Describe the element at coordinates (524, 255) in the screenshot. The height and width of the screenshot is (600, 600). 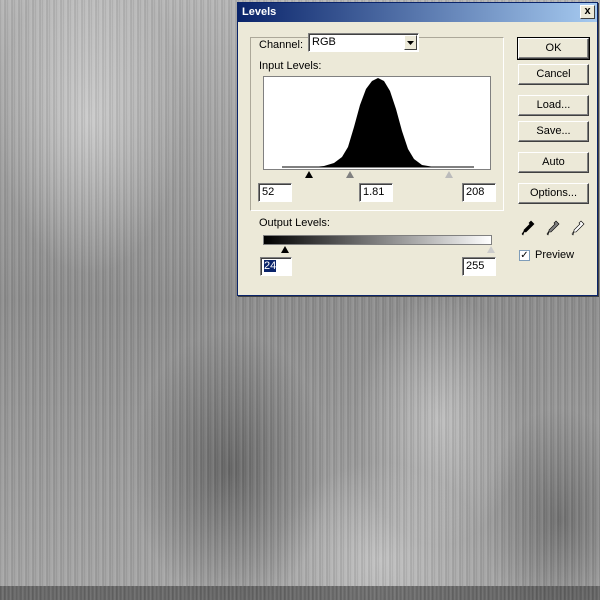
I see `preview-checkbox: ✓` at that location.